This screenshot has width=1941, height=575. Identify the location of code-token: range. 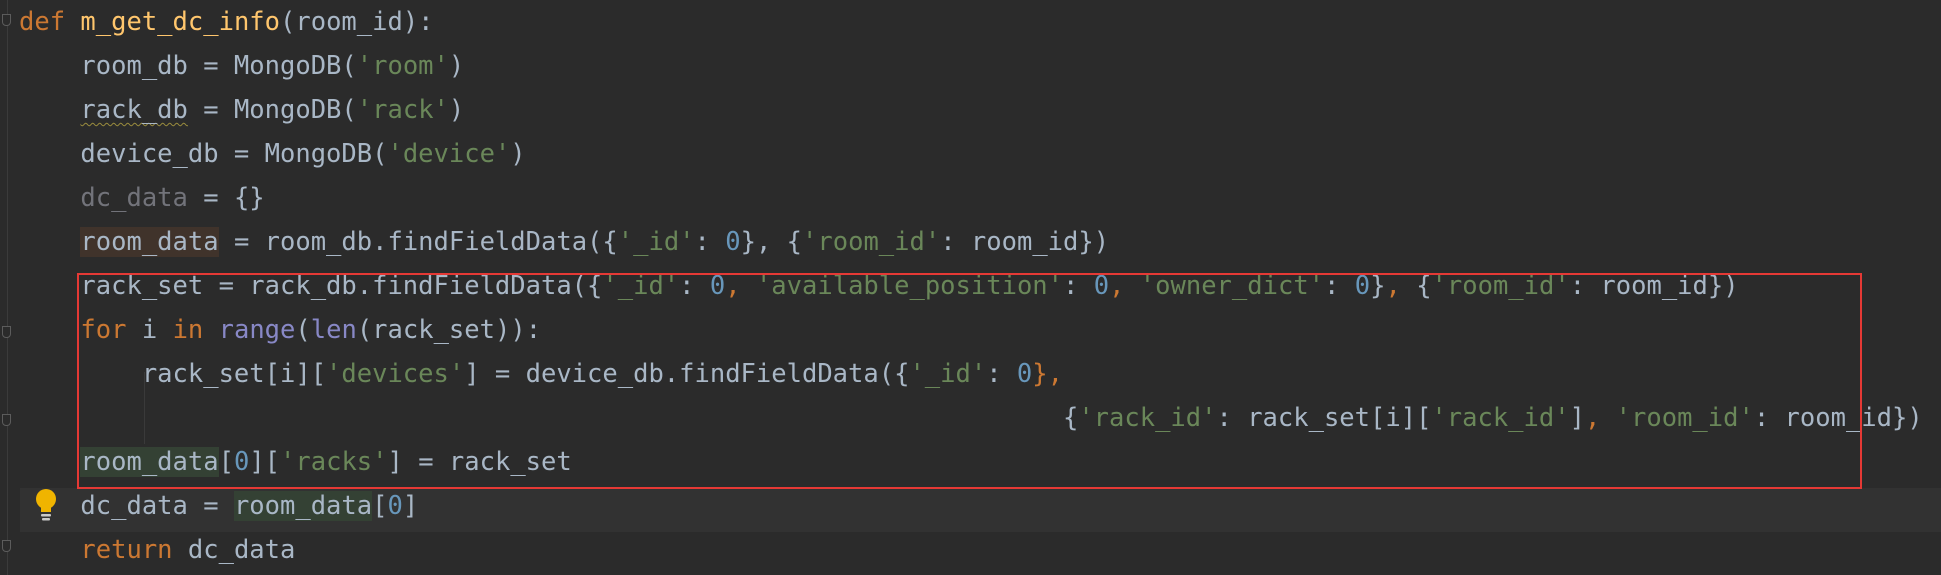
(257, 330).